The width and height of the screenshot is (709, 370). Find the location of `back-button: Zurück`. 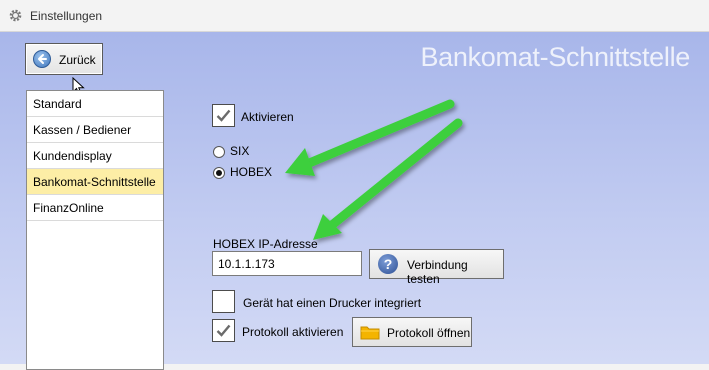

back-button: Zurück is located at coordinates (64, 59).